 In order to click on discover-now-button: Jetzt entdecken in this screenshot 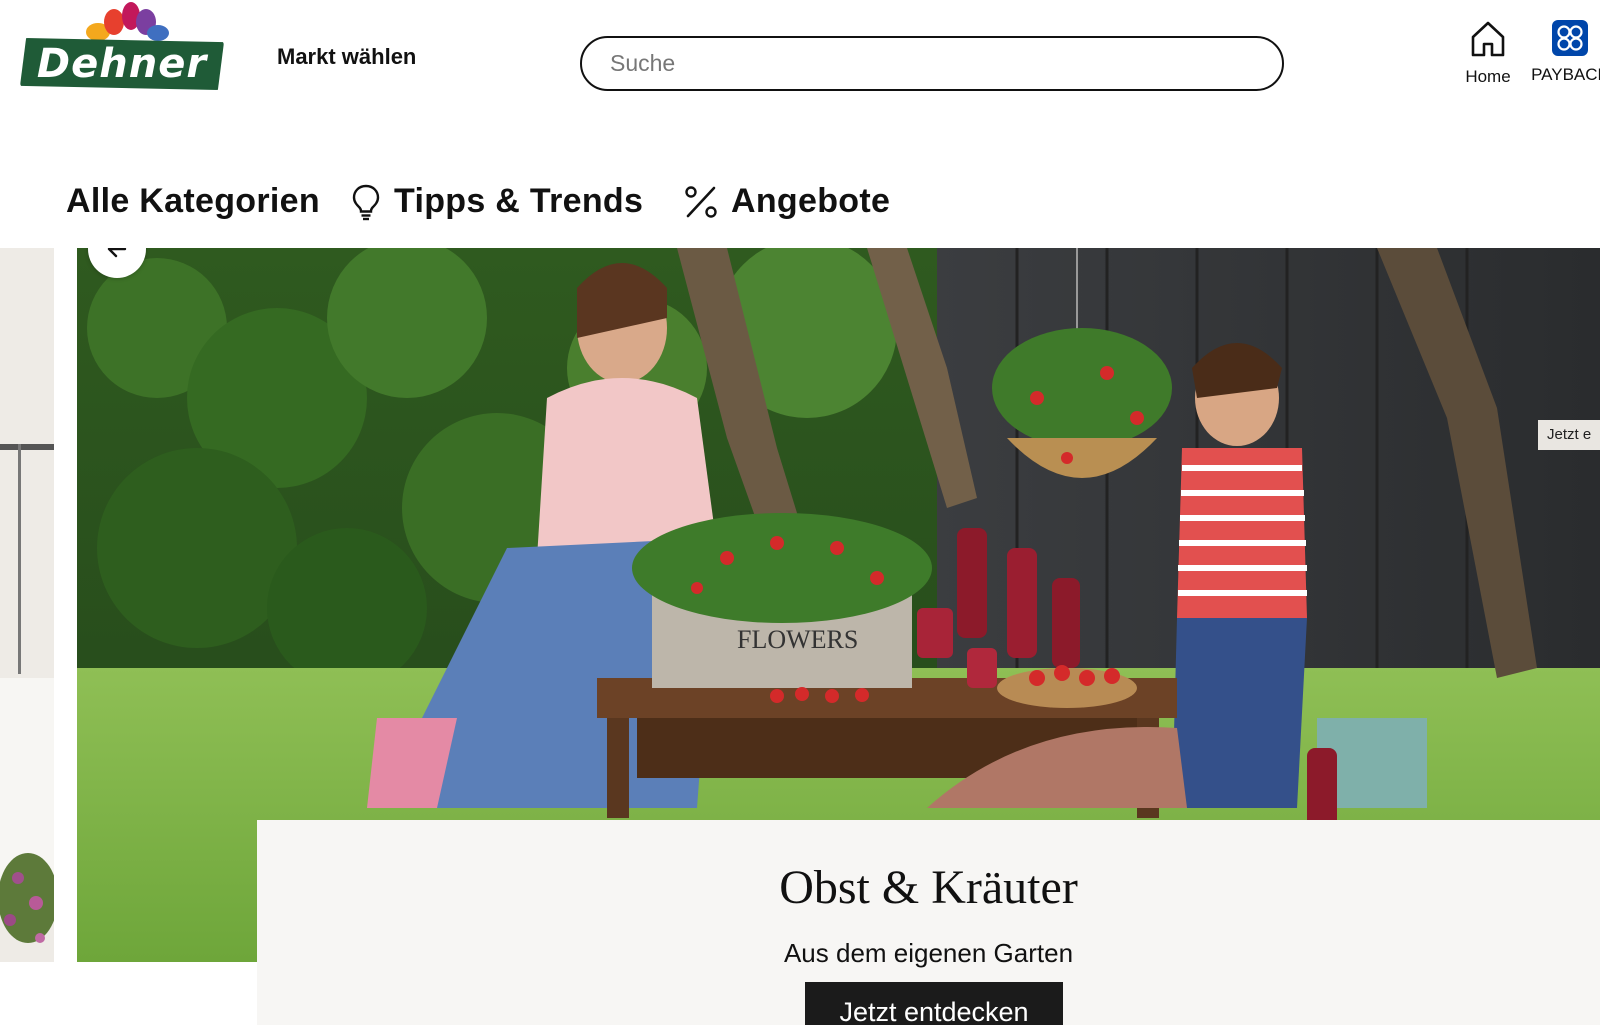, I will do `click(934, 1003)`.